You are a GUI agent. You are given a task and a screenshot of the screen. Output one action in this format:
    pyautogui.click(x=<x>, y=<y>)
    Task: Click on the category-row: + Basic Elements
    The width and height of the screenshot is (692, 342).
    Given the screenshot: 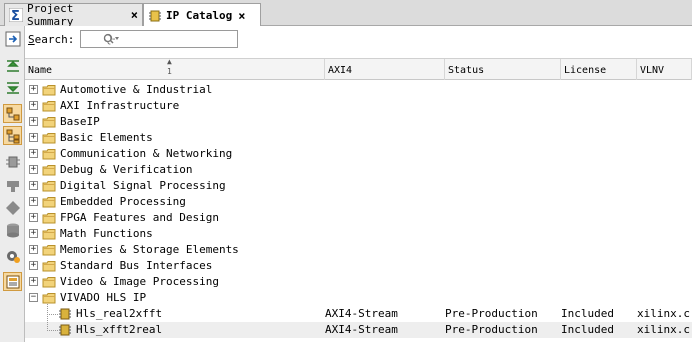 What is the action you would take?
    pyautogui.click(x=358, y=138)
    